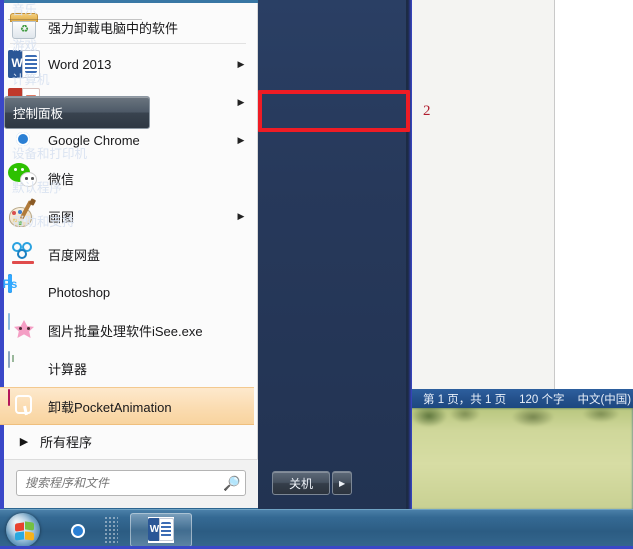 This screenshot has width=633, height=549. Describe the element at coordinates (77, 44) in the screenshot. I see `menu-item-games: 游戏` at that location.